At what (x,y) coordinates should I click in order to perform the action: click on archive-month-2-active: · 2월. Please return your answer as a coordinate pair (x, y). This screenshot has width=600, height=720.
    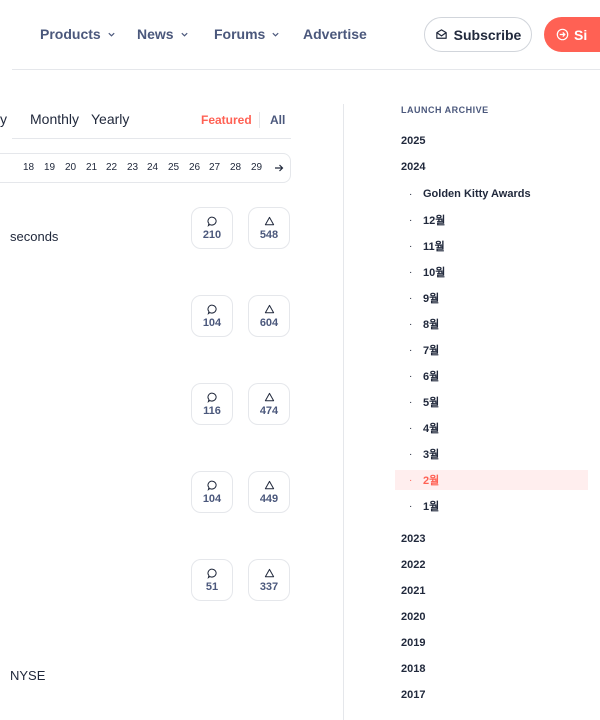
    Looking at the image, I should click on (491, 480).